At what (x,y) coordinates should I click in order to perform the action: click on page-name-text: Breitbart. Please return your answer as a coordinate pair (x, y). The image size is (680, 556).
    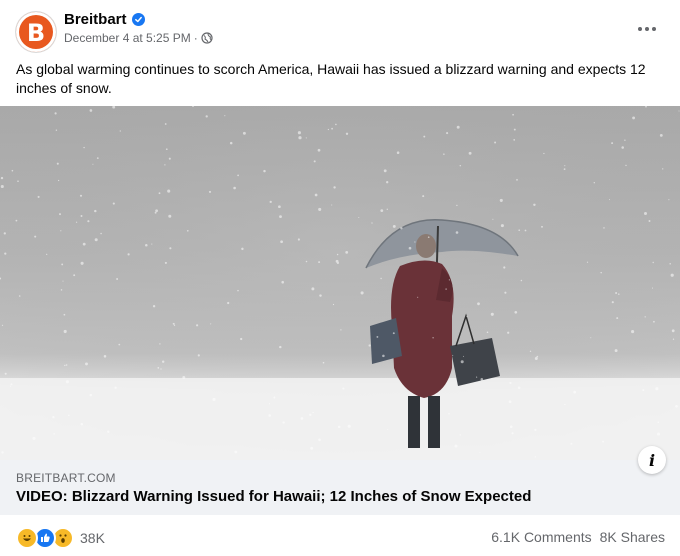
    Looking at the image, I should click on (95, 19).